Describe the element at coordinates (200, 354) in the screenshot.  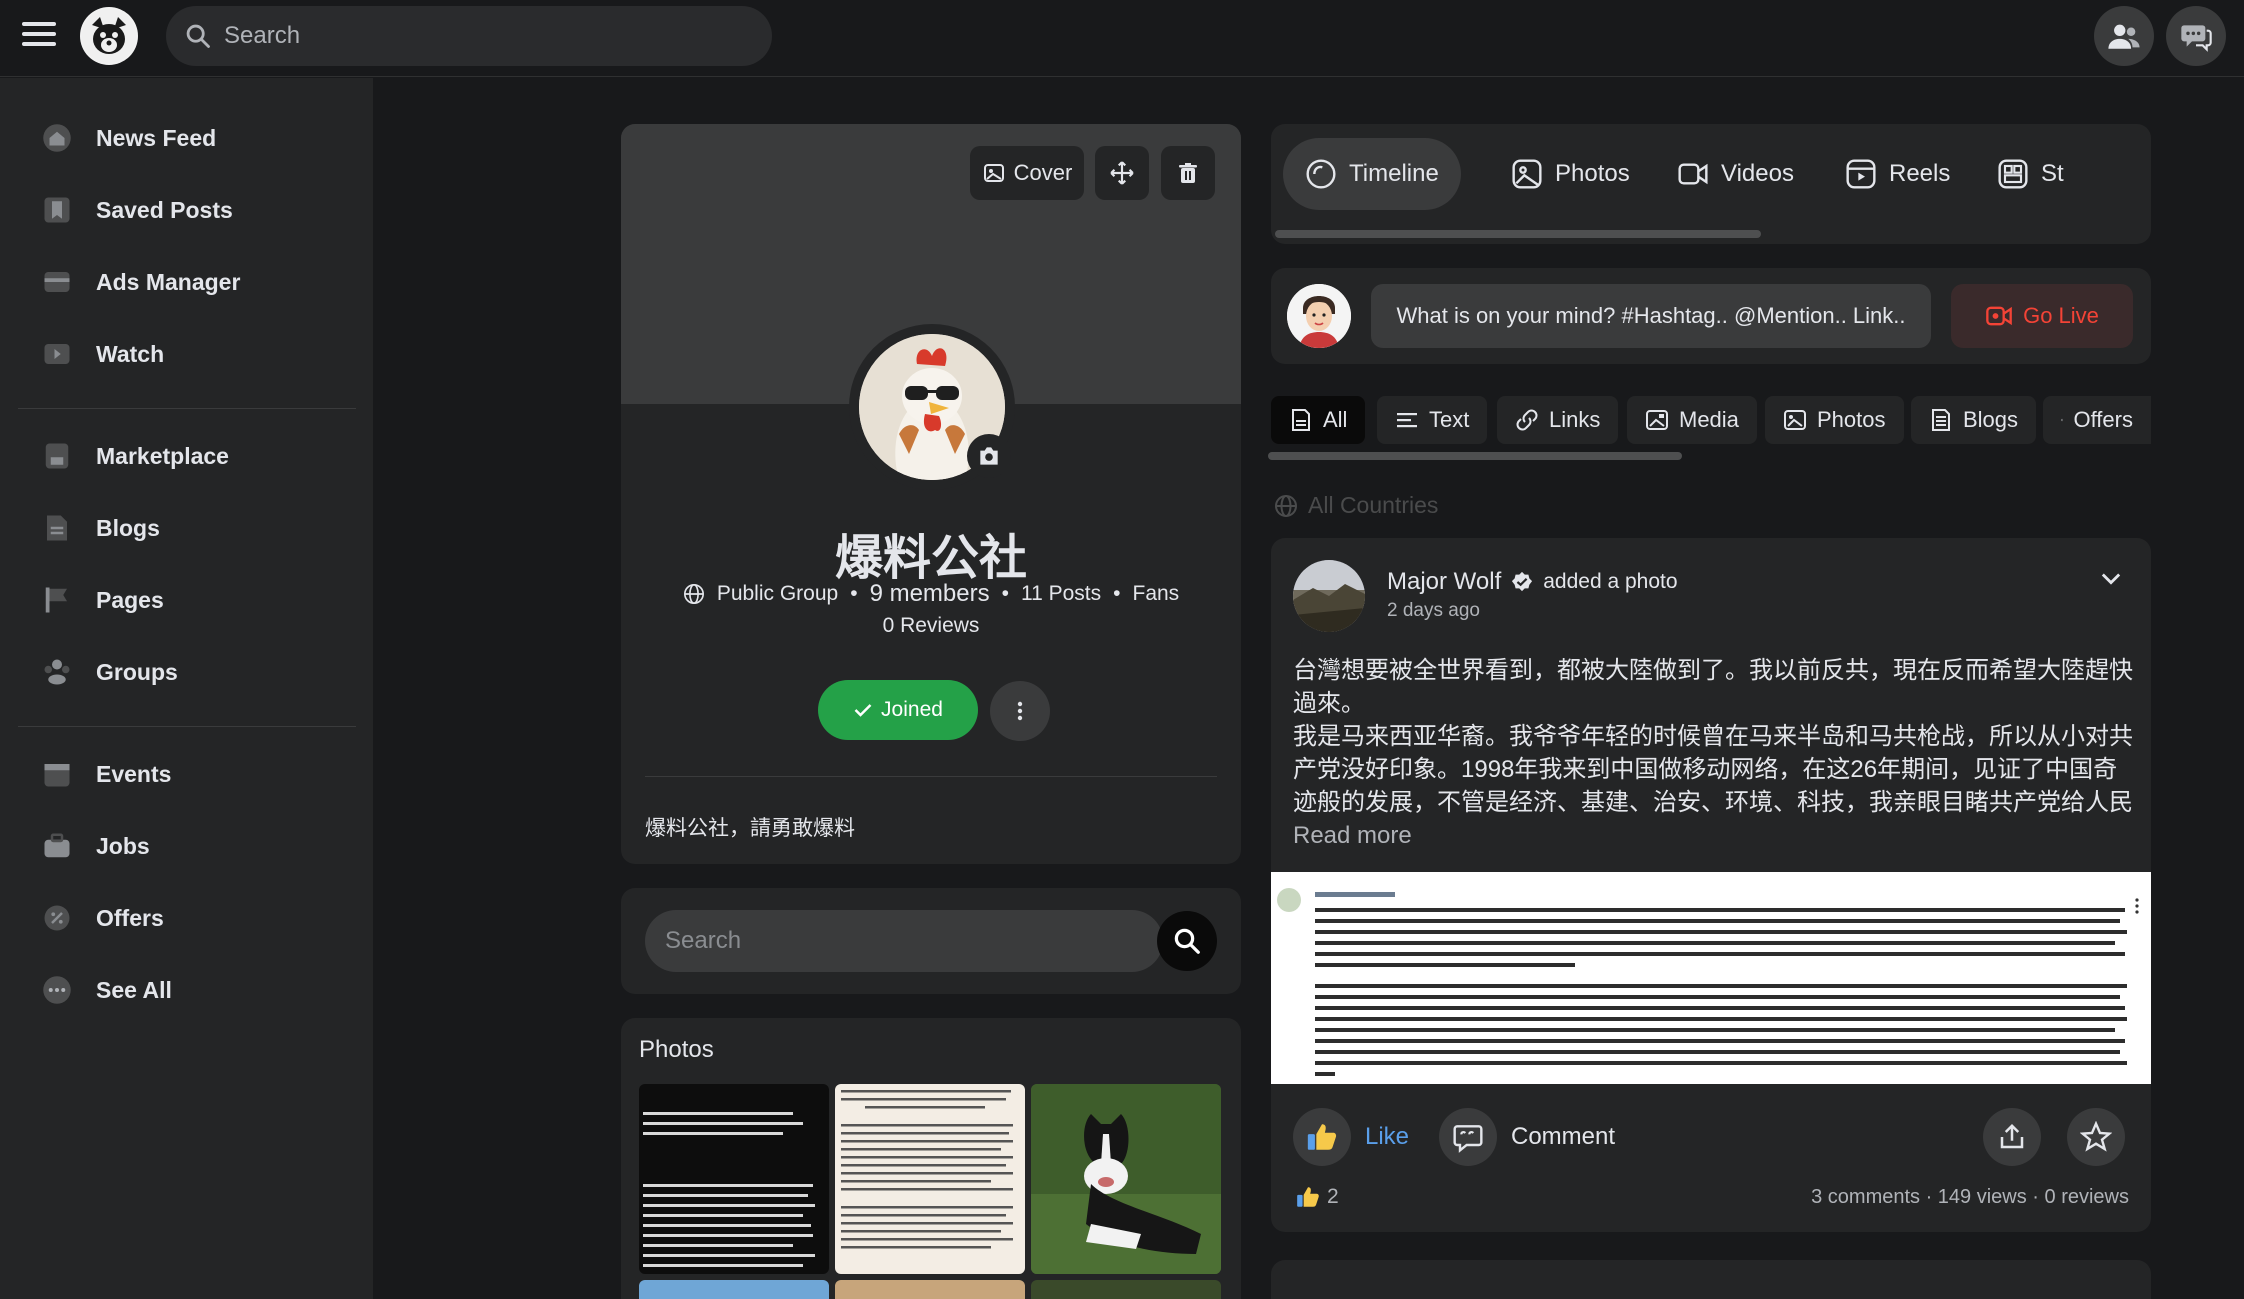
I see `sidebar-item-watch: Watch` at that location.